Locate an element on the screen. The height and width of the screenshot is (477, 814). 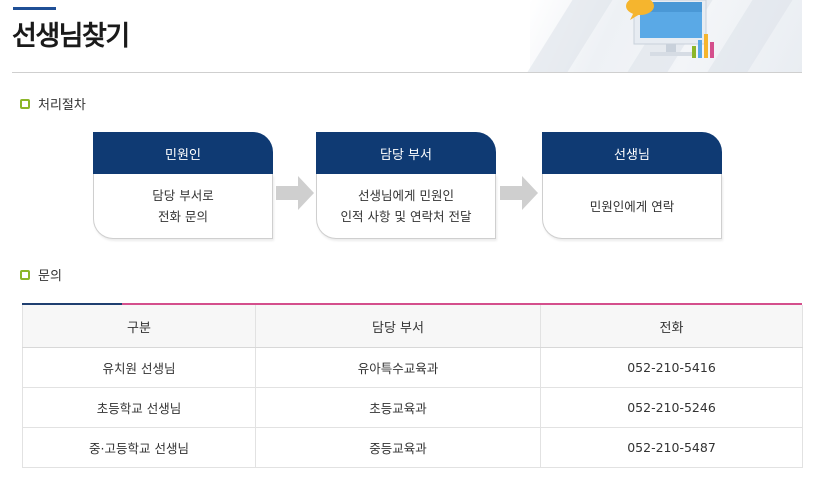
step-title: 선생님 is located at coordinates (632, 153).